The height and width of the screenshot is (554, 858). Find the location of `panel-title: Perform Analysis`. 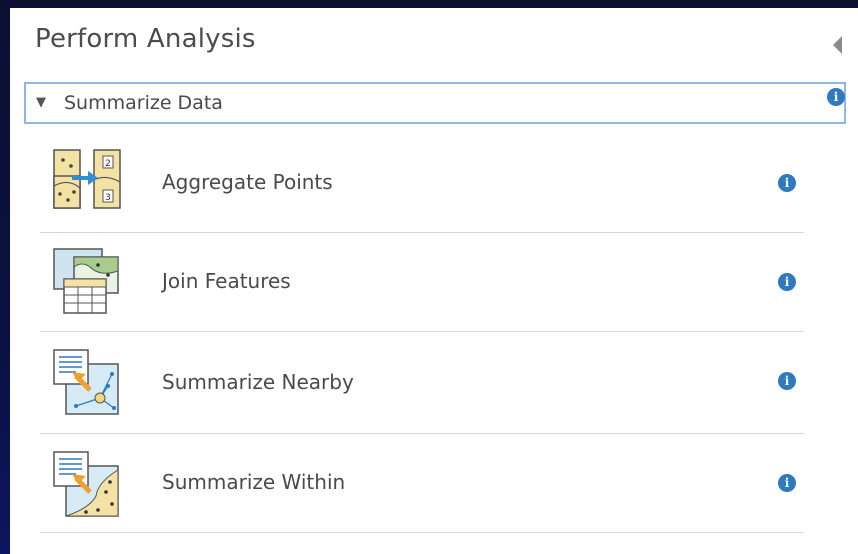

panel-title: Perform Analysis is located at coordinates (145, 39).